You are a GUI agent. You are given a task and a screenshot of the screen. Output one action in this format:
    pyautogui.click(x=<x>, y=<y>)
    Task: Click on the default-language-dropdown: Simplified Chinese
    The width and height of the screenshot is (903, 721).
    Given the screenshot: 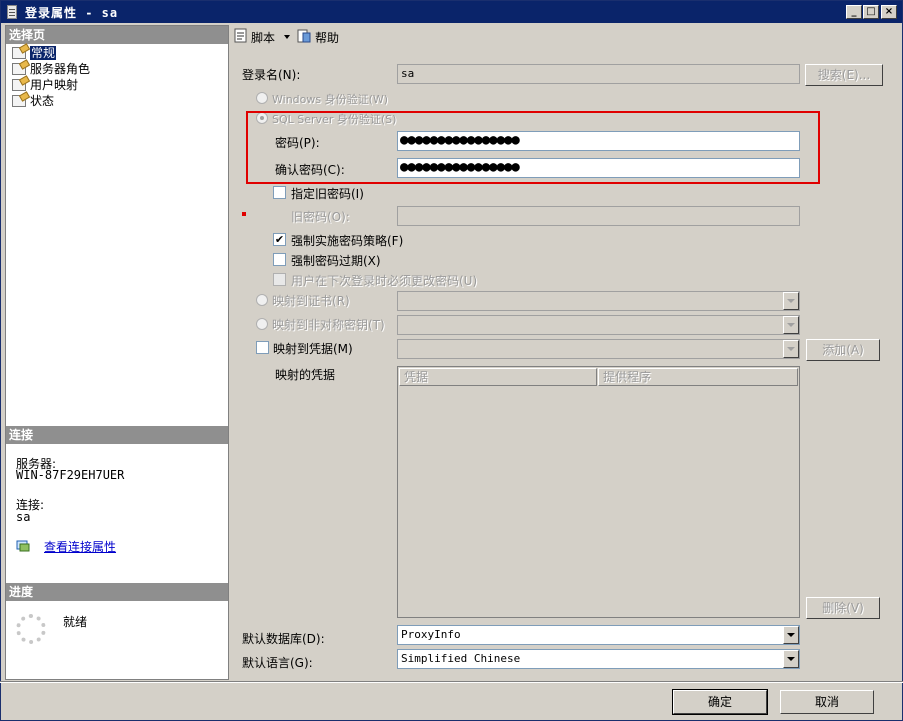 What is the action you would take?
    pyautogui.click(x=598, y=659)
    